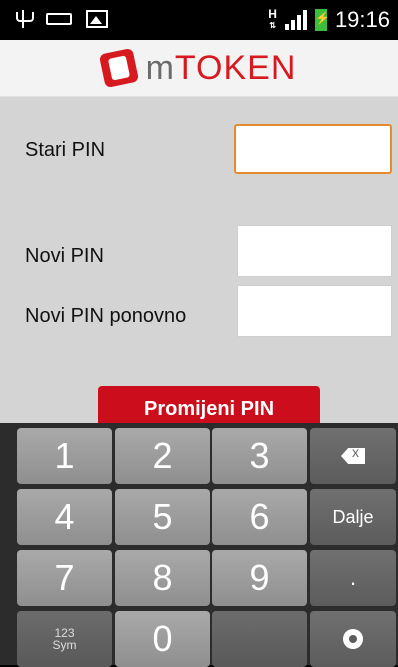  What do you see at coordinates (162, 639) in the screenshot?
I see `key-0: 0` at bounding box center [162, 639].